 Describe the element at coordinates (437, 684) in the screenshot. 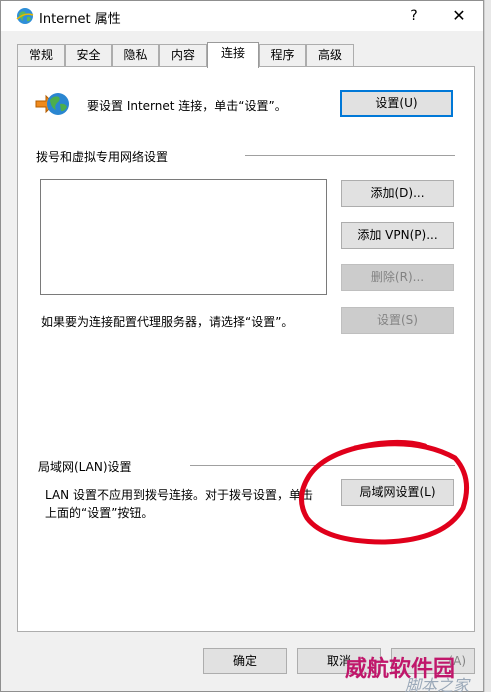

I see `watermark-text-secondary: 脚本之家` at that location.